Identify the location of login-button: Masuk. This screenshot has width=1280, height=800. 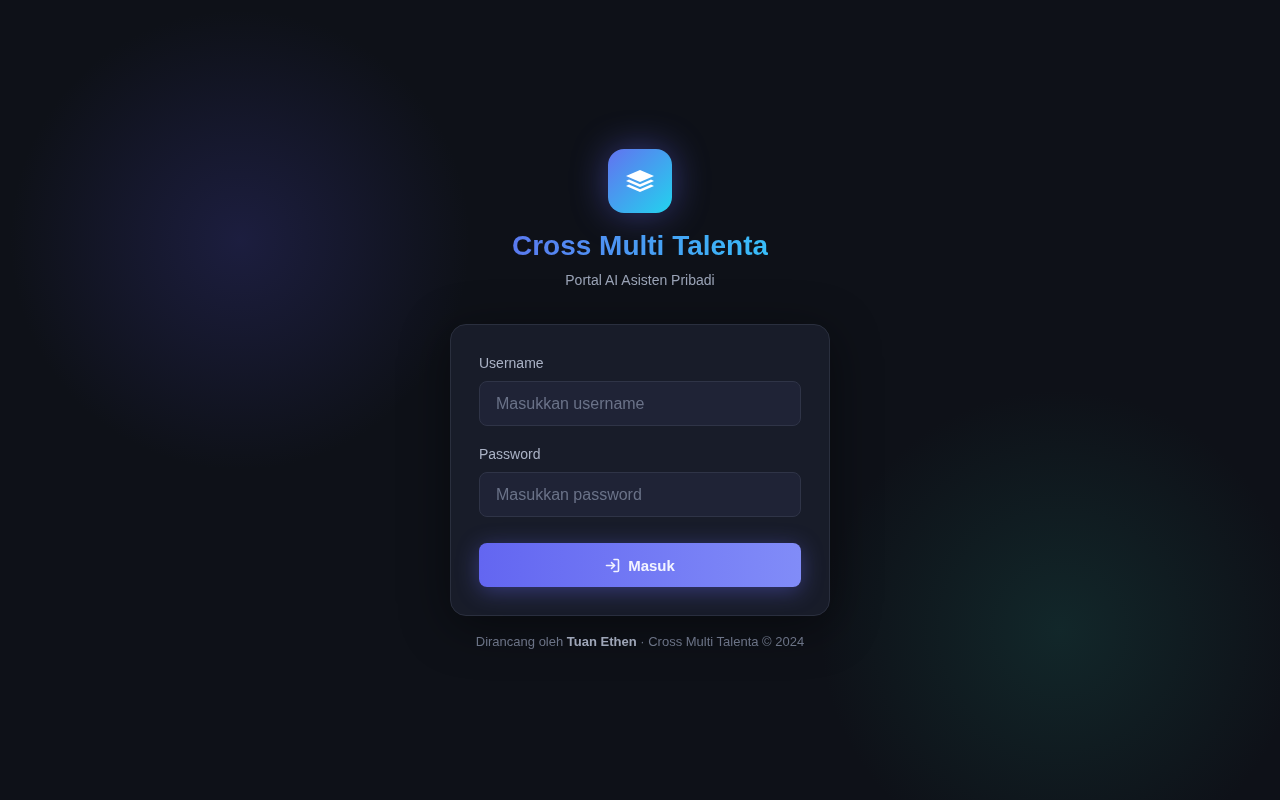
(640, 565).